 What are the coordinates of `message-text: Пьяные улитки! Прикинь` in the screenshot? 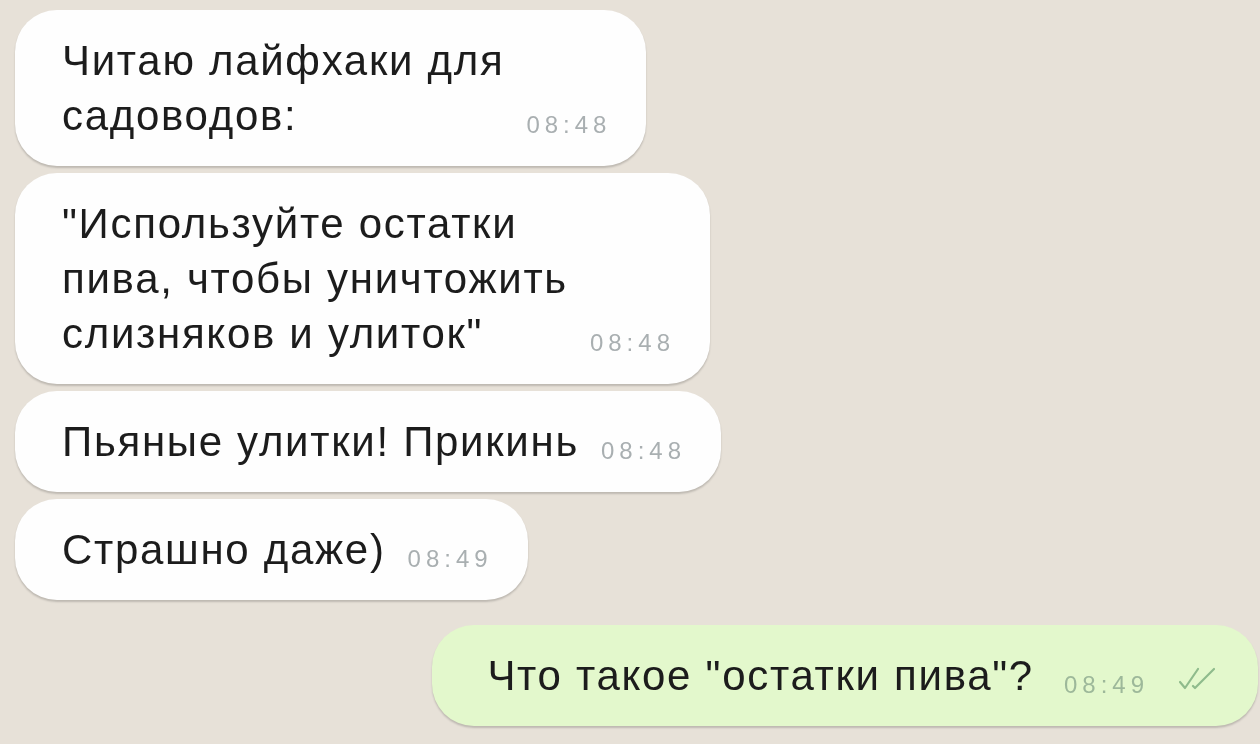 It's located at (320, 442).